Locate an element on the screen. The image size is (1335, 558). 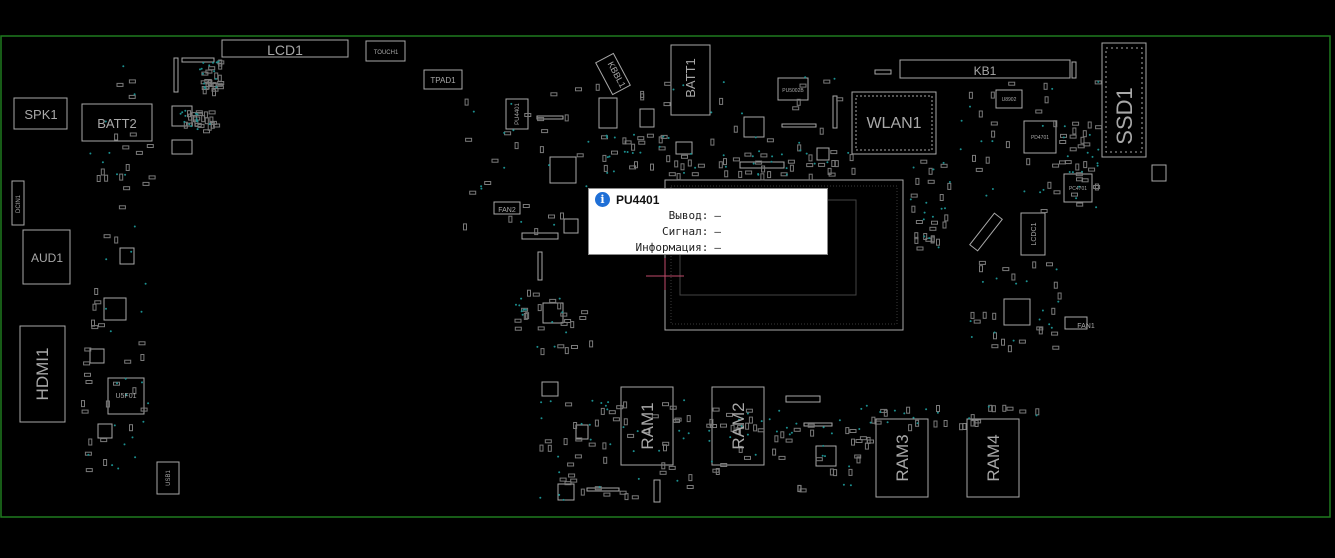
hdmi1-label: HDMI1 is located at coordinates (42, 374).